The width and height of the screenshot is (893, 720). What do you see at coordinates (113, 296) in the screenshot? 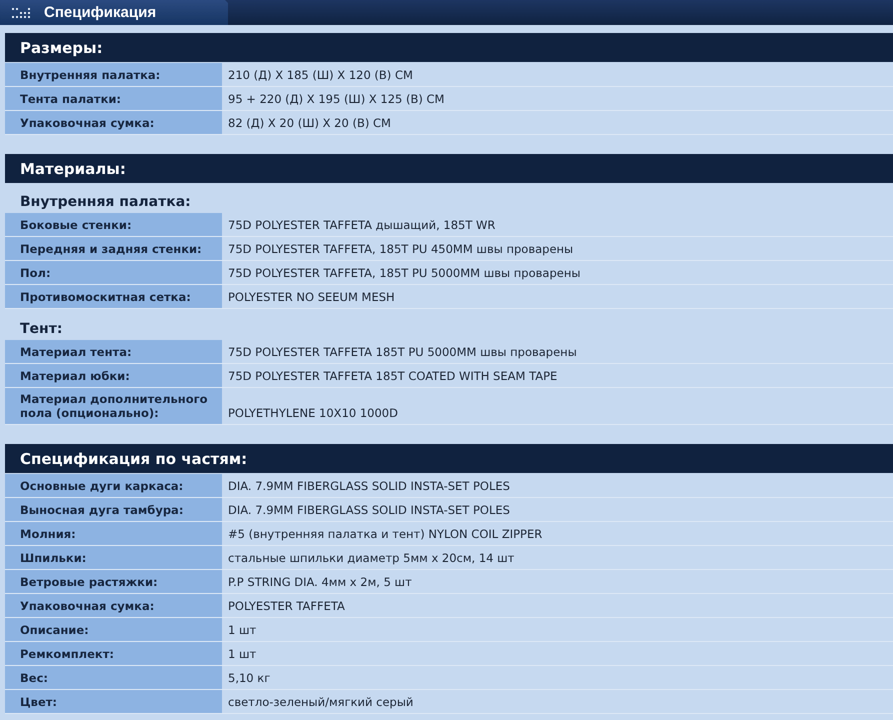
I see `spec-label: Противомоскитная сетка:` at bounding box center [113, 296].